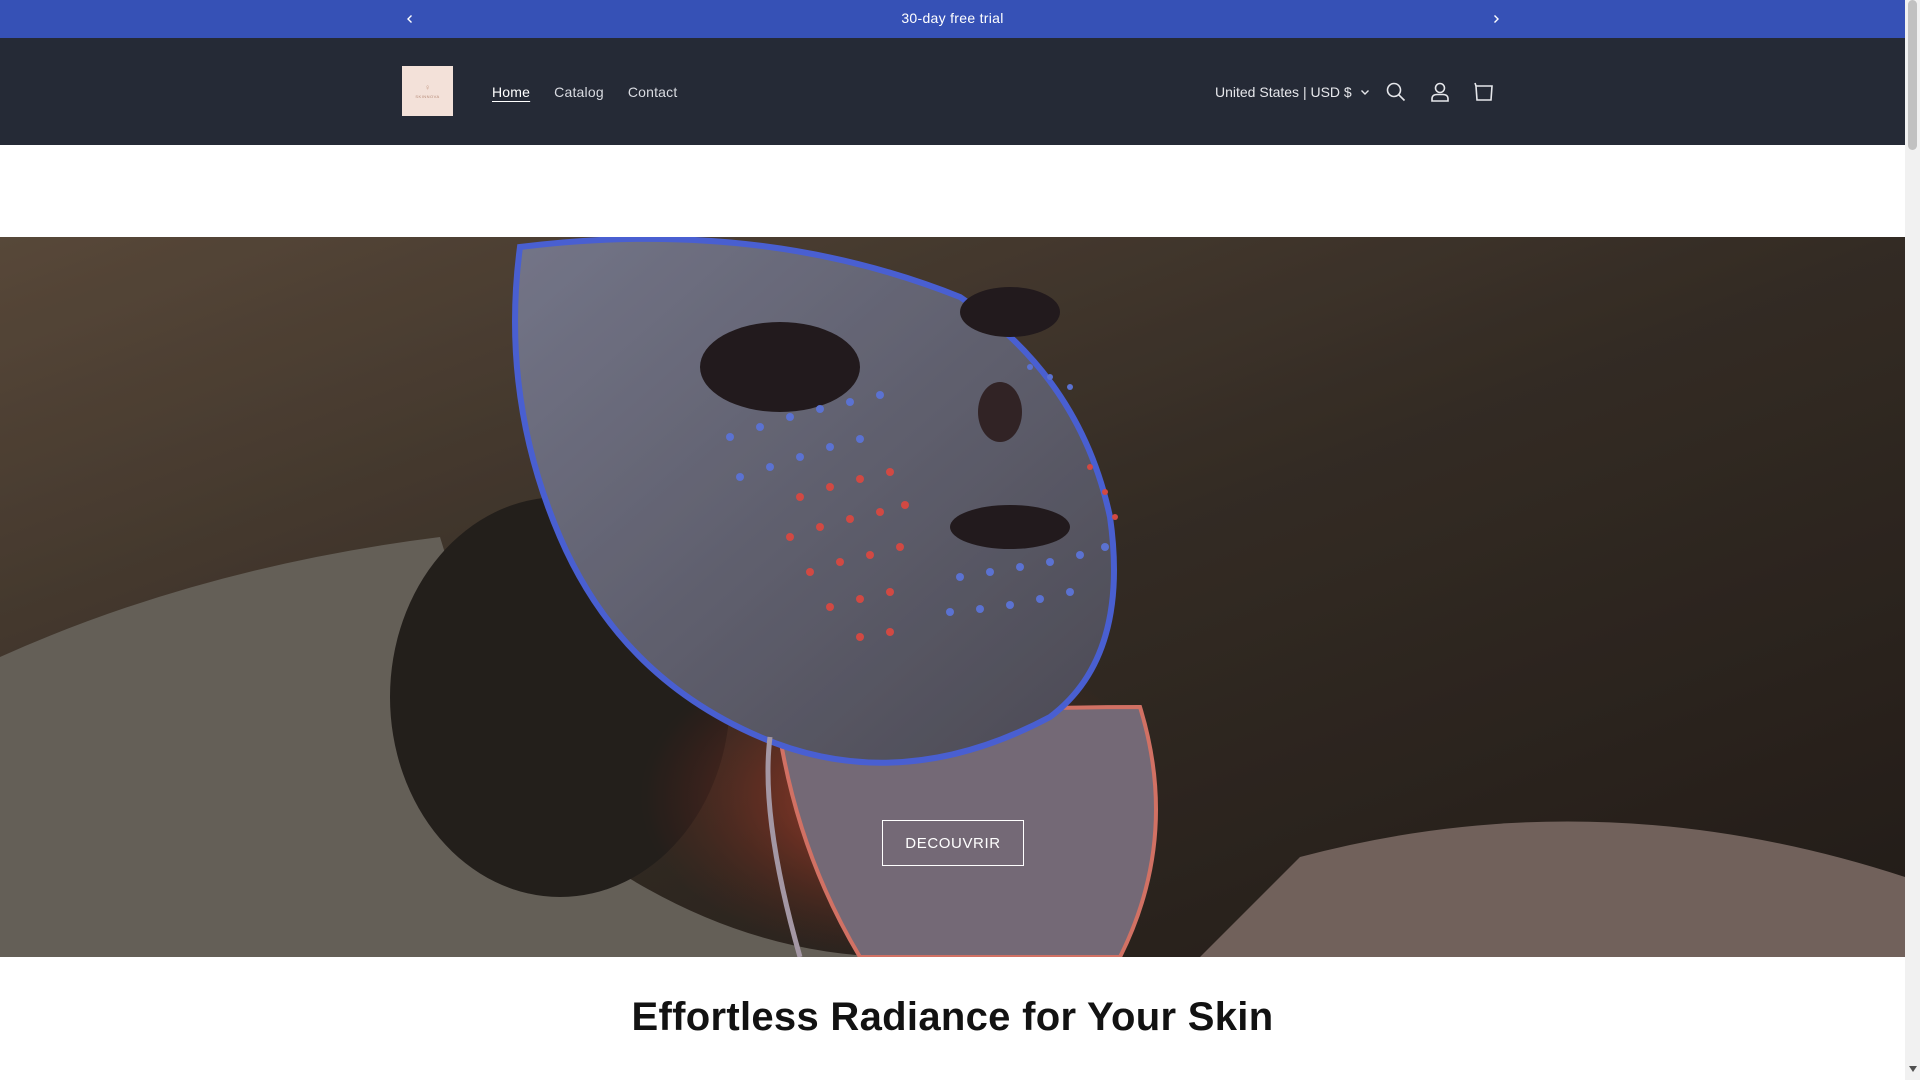  What do you see at coordinates (1283, 91) in the screenshot?
I see `locale-label: United States | USD $` at bounding box center [1283, 91].